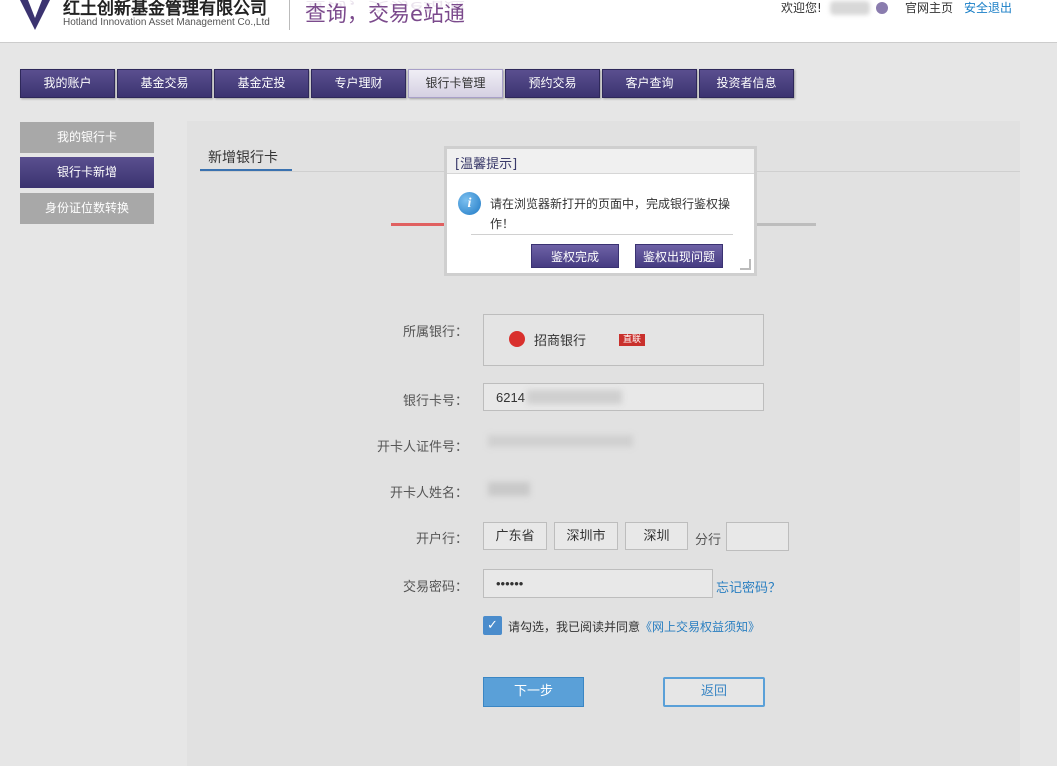 The image size is (1057, 766). What do you see at coordinates (428, 493) in the screenshot?
I see `holder-name-label: 开卡人姓名：` at bounding box center [428, 493].